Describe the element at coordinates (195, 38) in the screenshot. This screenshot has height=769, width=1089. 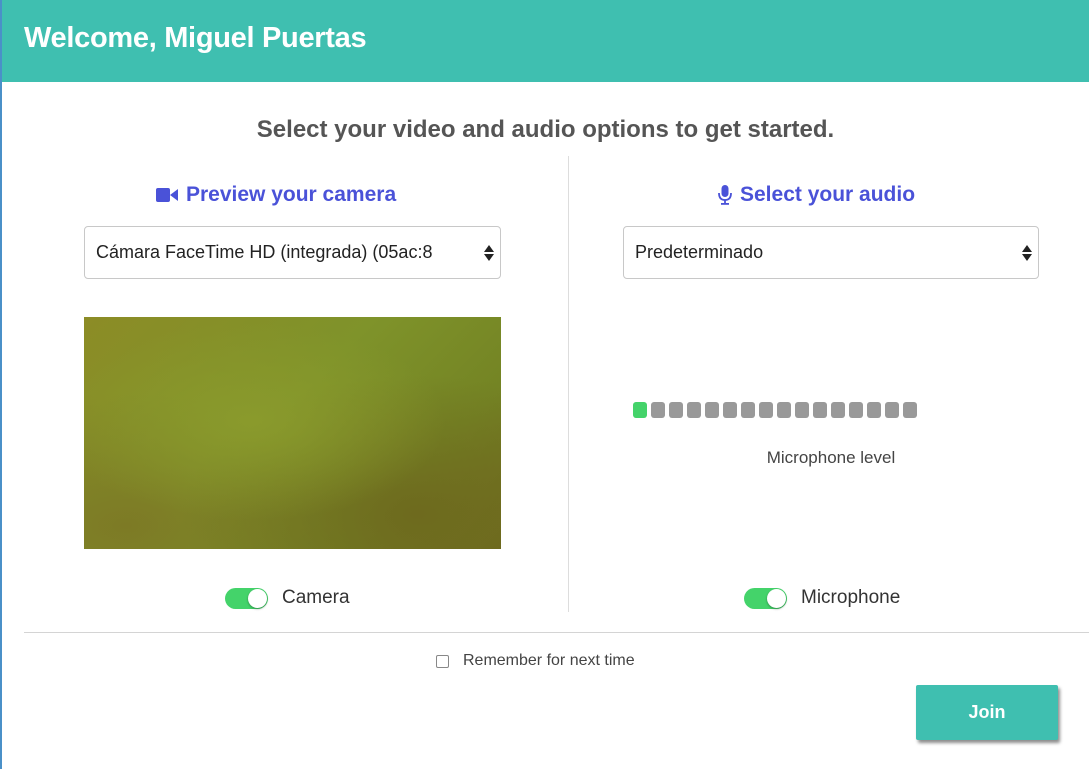
I see `welcome-title: Welcome, Miguel Puertas` at that location.